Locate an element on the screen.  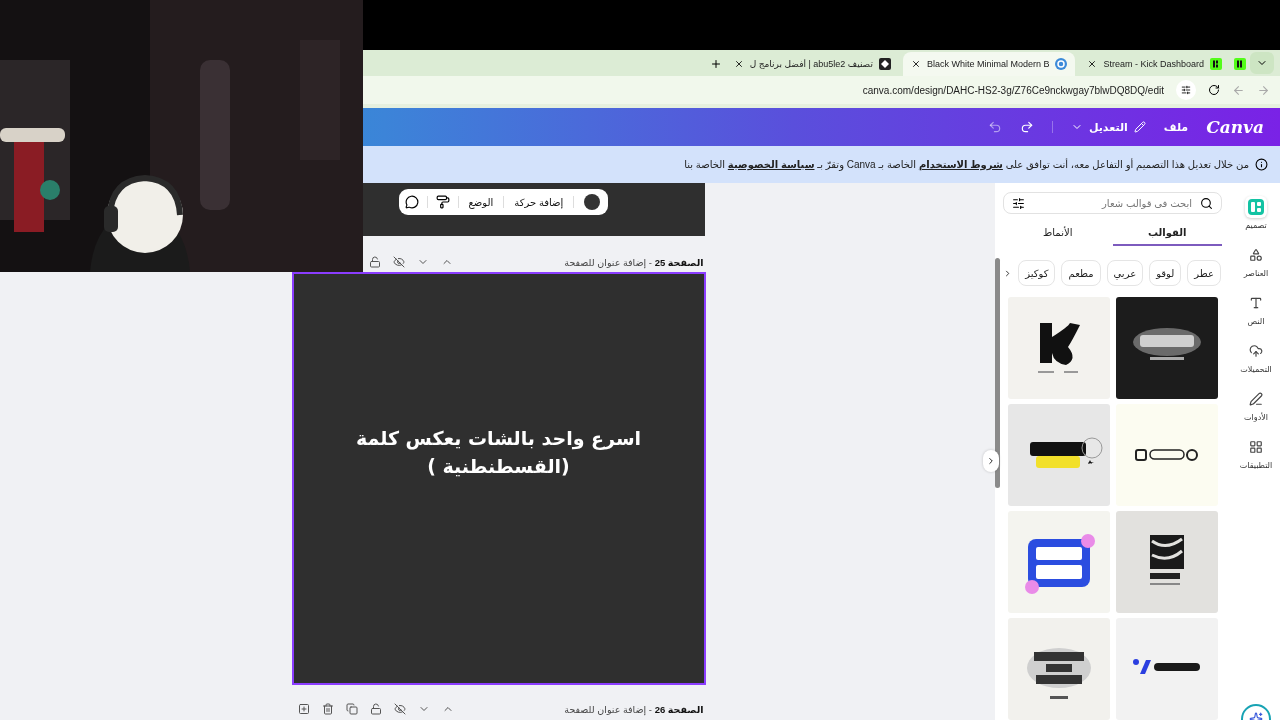
rail-item: العناصر is located at coordinates (1256, 268).